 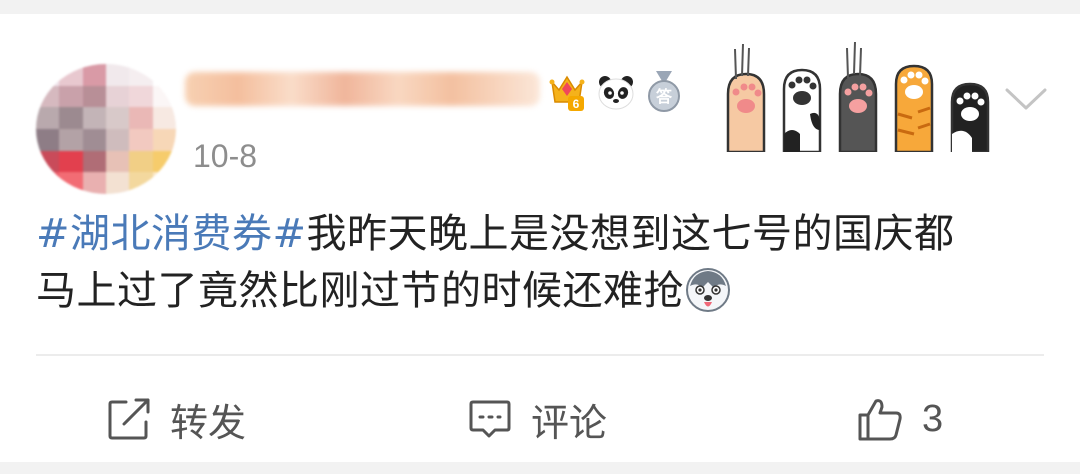 What do you see at coordinates (576, 104) in the screenshot?
I see `crown-level-number: 6` at bounding box center [576, 104].